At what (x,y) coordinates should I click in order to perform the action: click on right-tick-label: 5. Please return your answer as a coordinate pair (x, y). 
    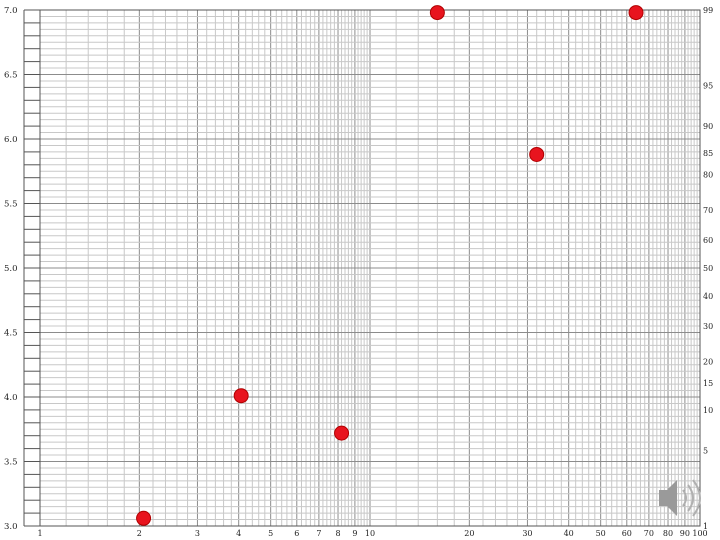
    Looking at the image, I should click on (705, 450).